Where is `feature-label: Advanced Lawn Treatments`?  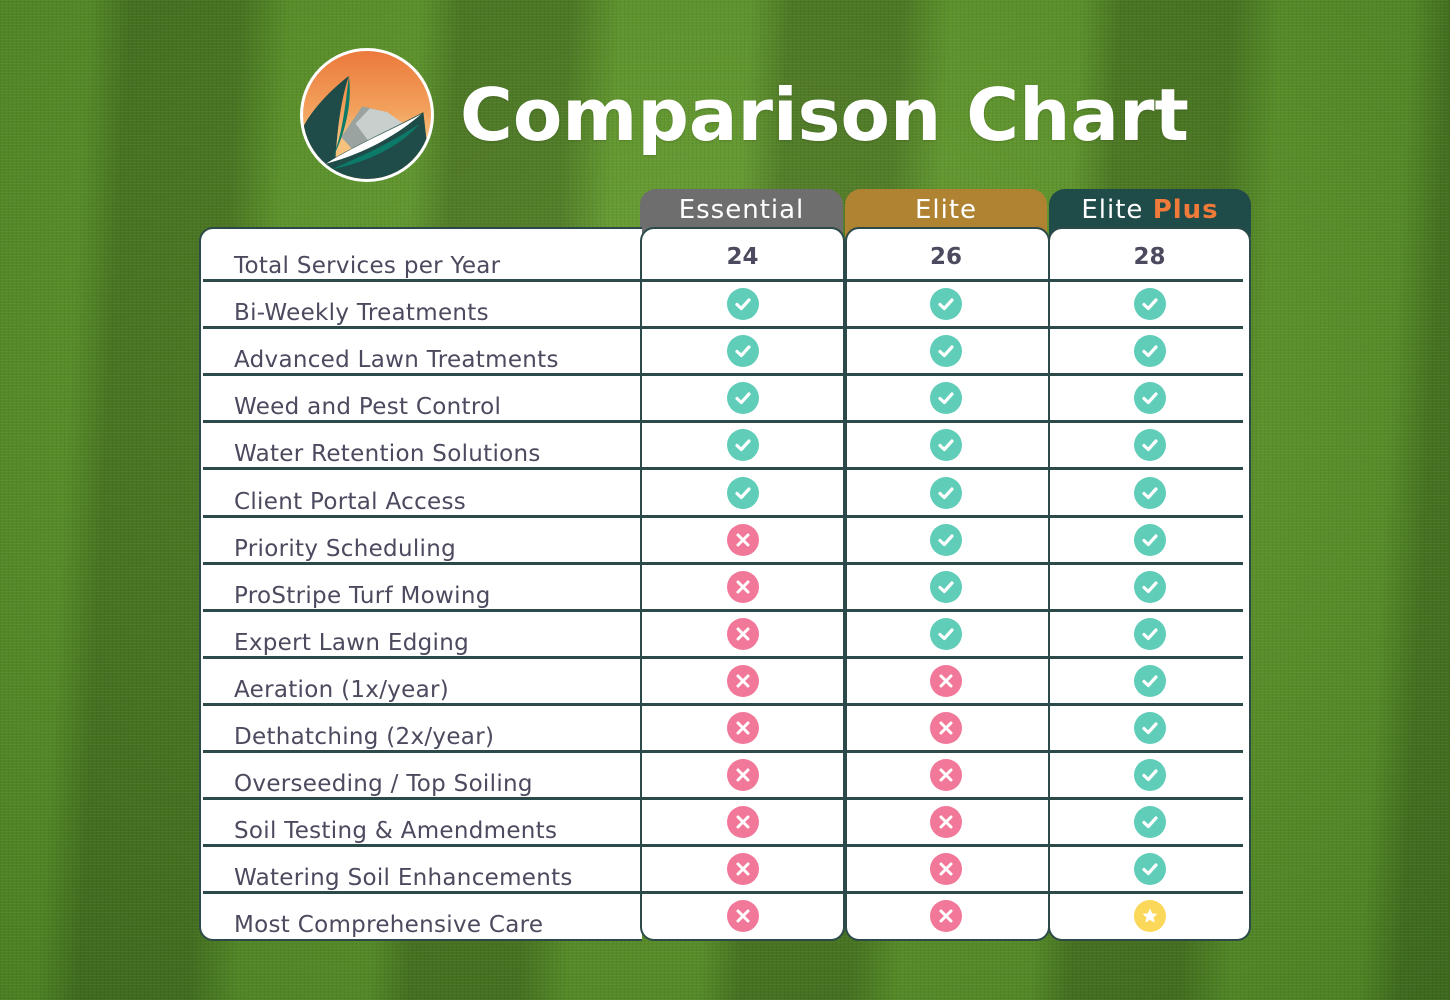 feature-label: Advanced Lawn Treatments is located at coordinates (396, 360).